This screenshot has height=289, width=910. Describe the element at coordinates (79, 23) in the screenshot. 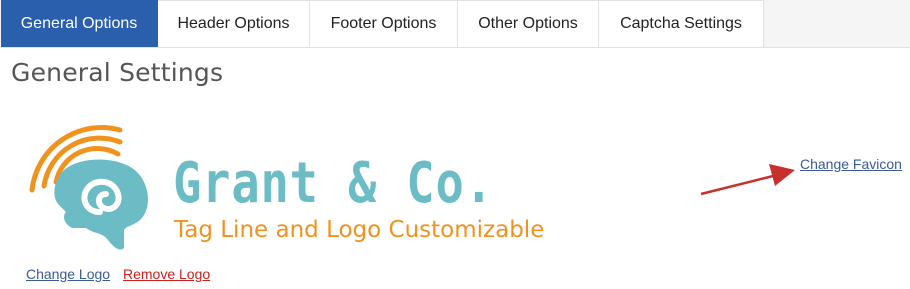

I see `tab-general-options: General Options` at that location.